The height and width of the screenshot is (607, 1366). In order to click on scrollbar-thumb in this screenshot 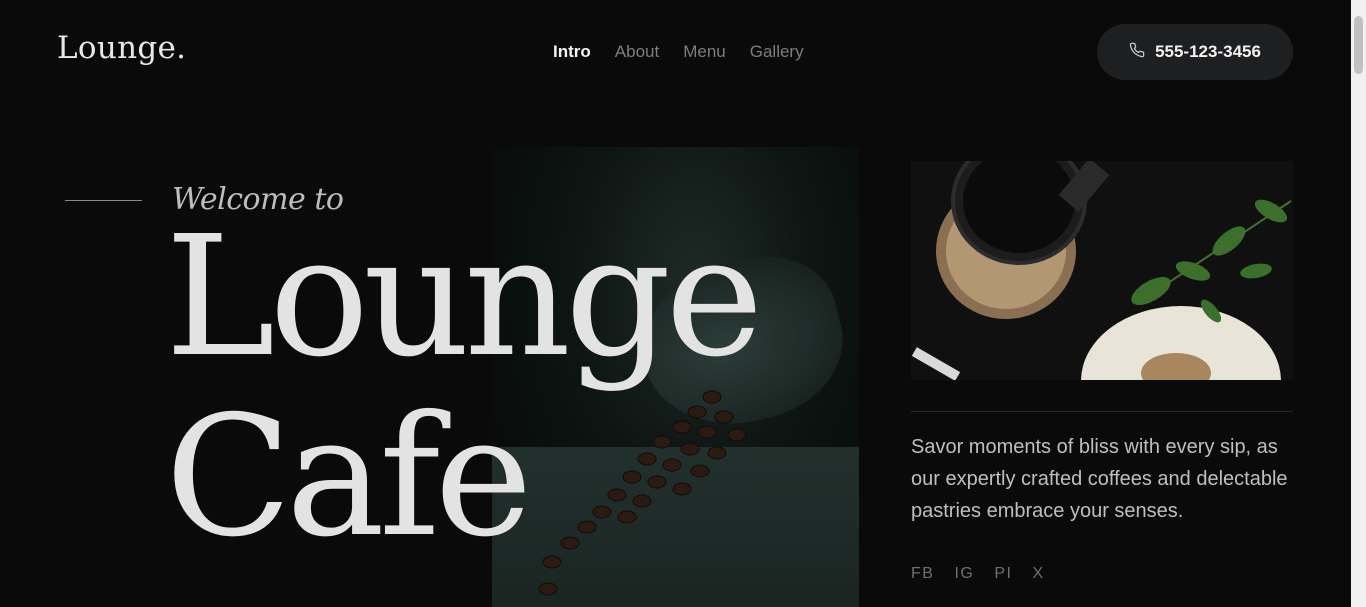, I will do `click(1358, 45)`.